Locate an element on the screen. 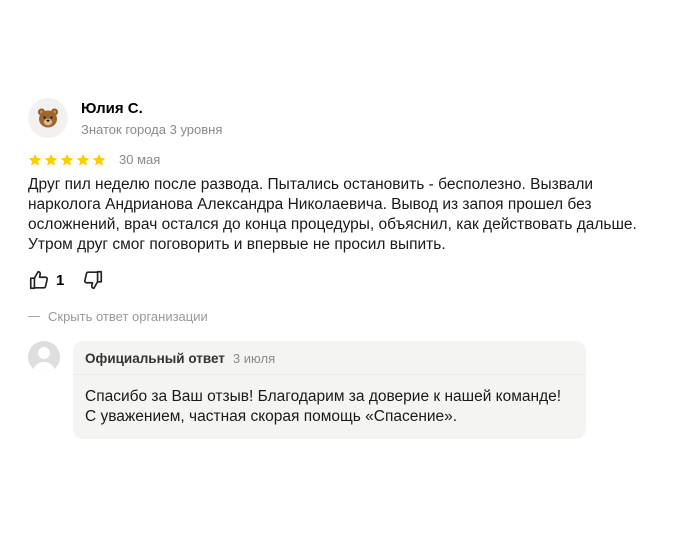 The width and height of the screenshot is (700, 551). reactions: 1 is located at coordinates (348, 280).